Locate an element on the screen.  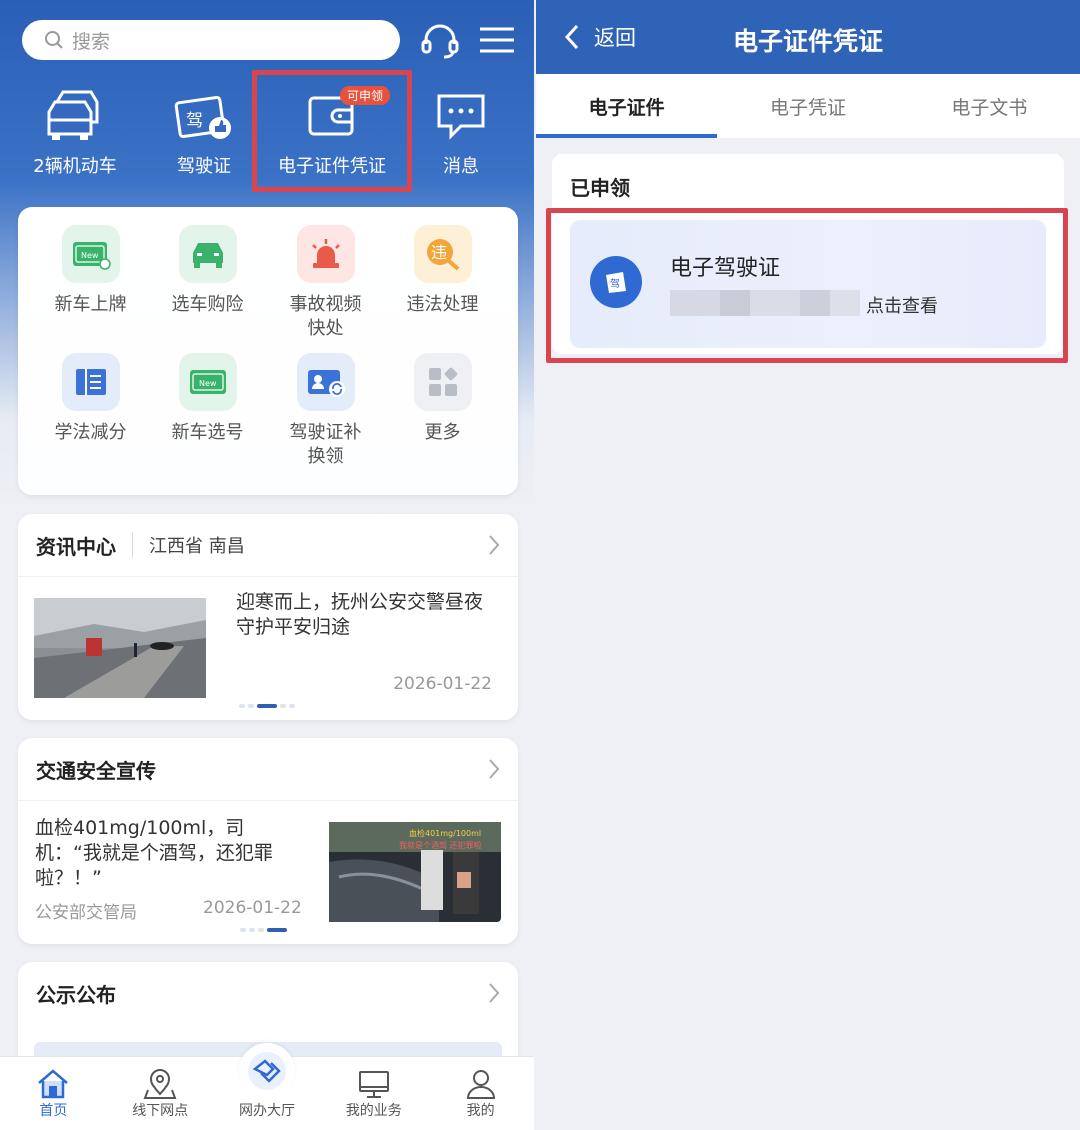
service-car-insurance: 选车购险 is located at coordinates (207, 271).